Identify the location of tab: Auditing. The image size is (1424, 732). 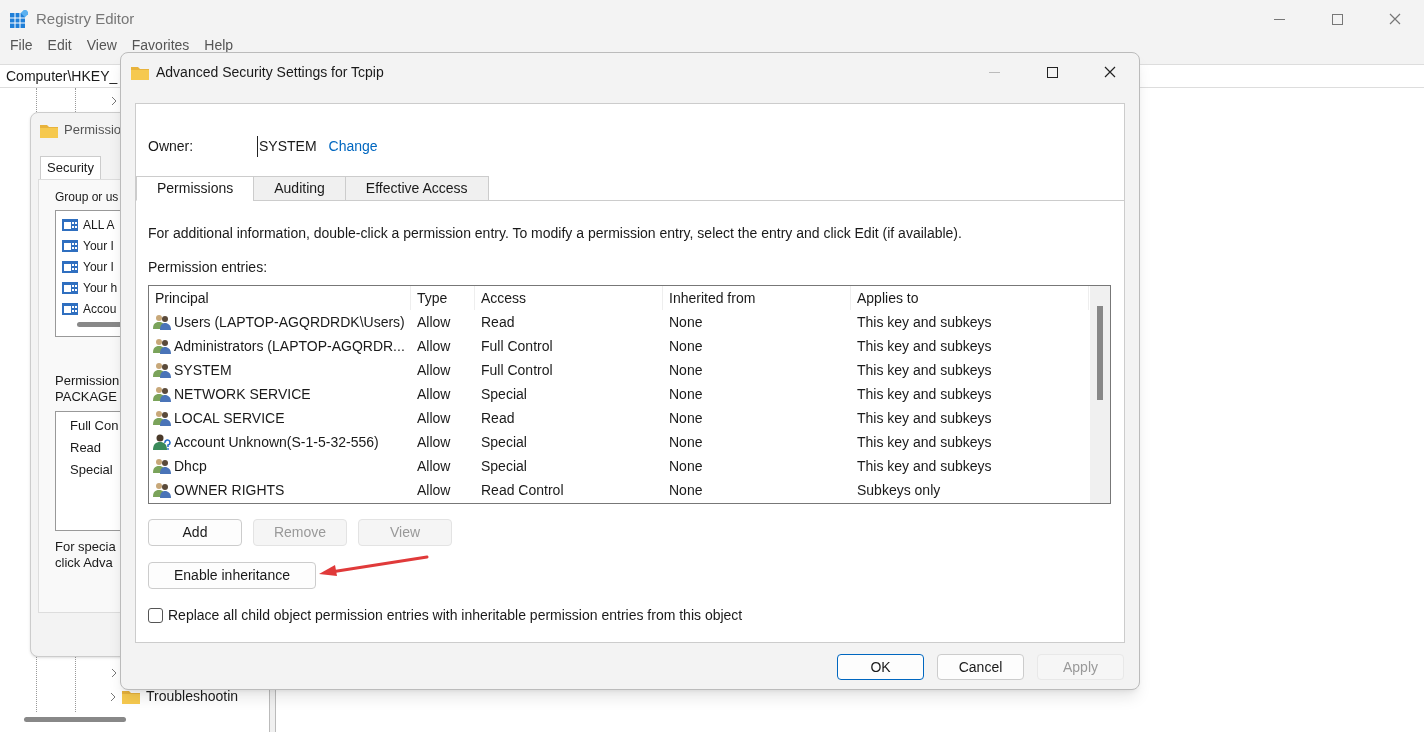
(299, 188).